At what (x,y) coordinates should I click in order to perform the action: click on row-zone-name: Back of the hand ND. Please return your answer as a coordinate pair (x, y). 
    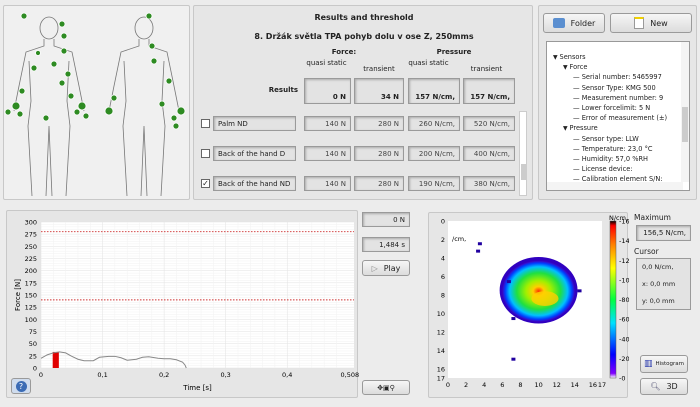
    Looking at the image, I should click on (254, 183).